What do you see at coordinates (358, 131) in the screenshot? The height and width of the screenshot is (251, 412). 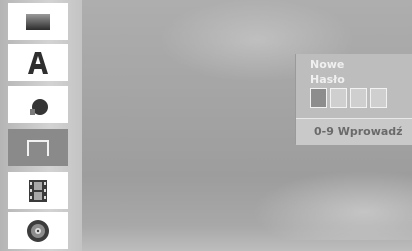 I see `input-hint: 0-9 Wprowadź` at bounding box center [358, 131].